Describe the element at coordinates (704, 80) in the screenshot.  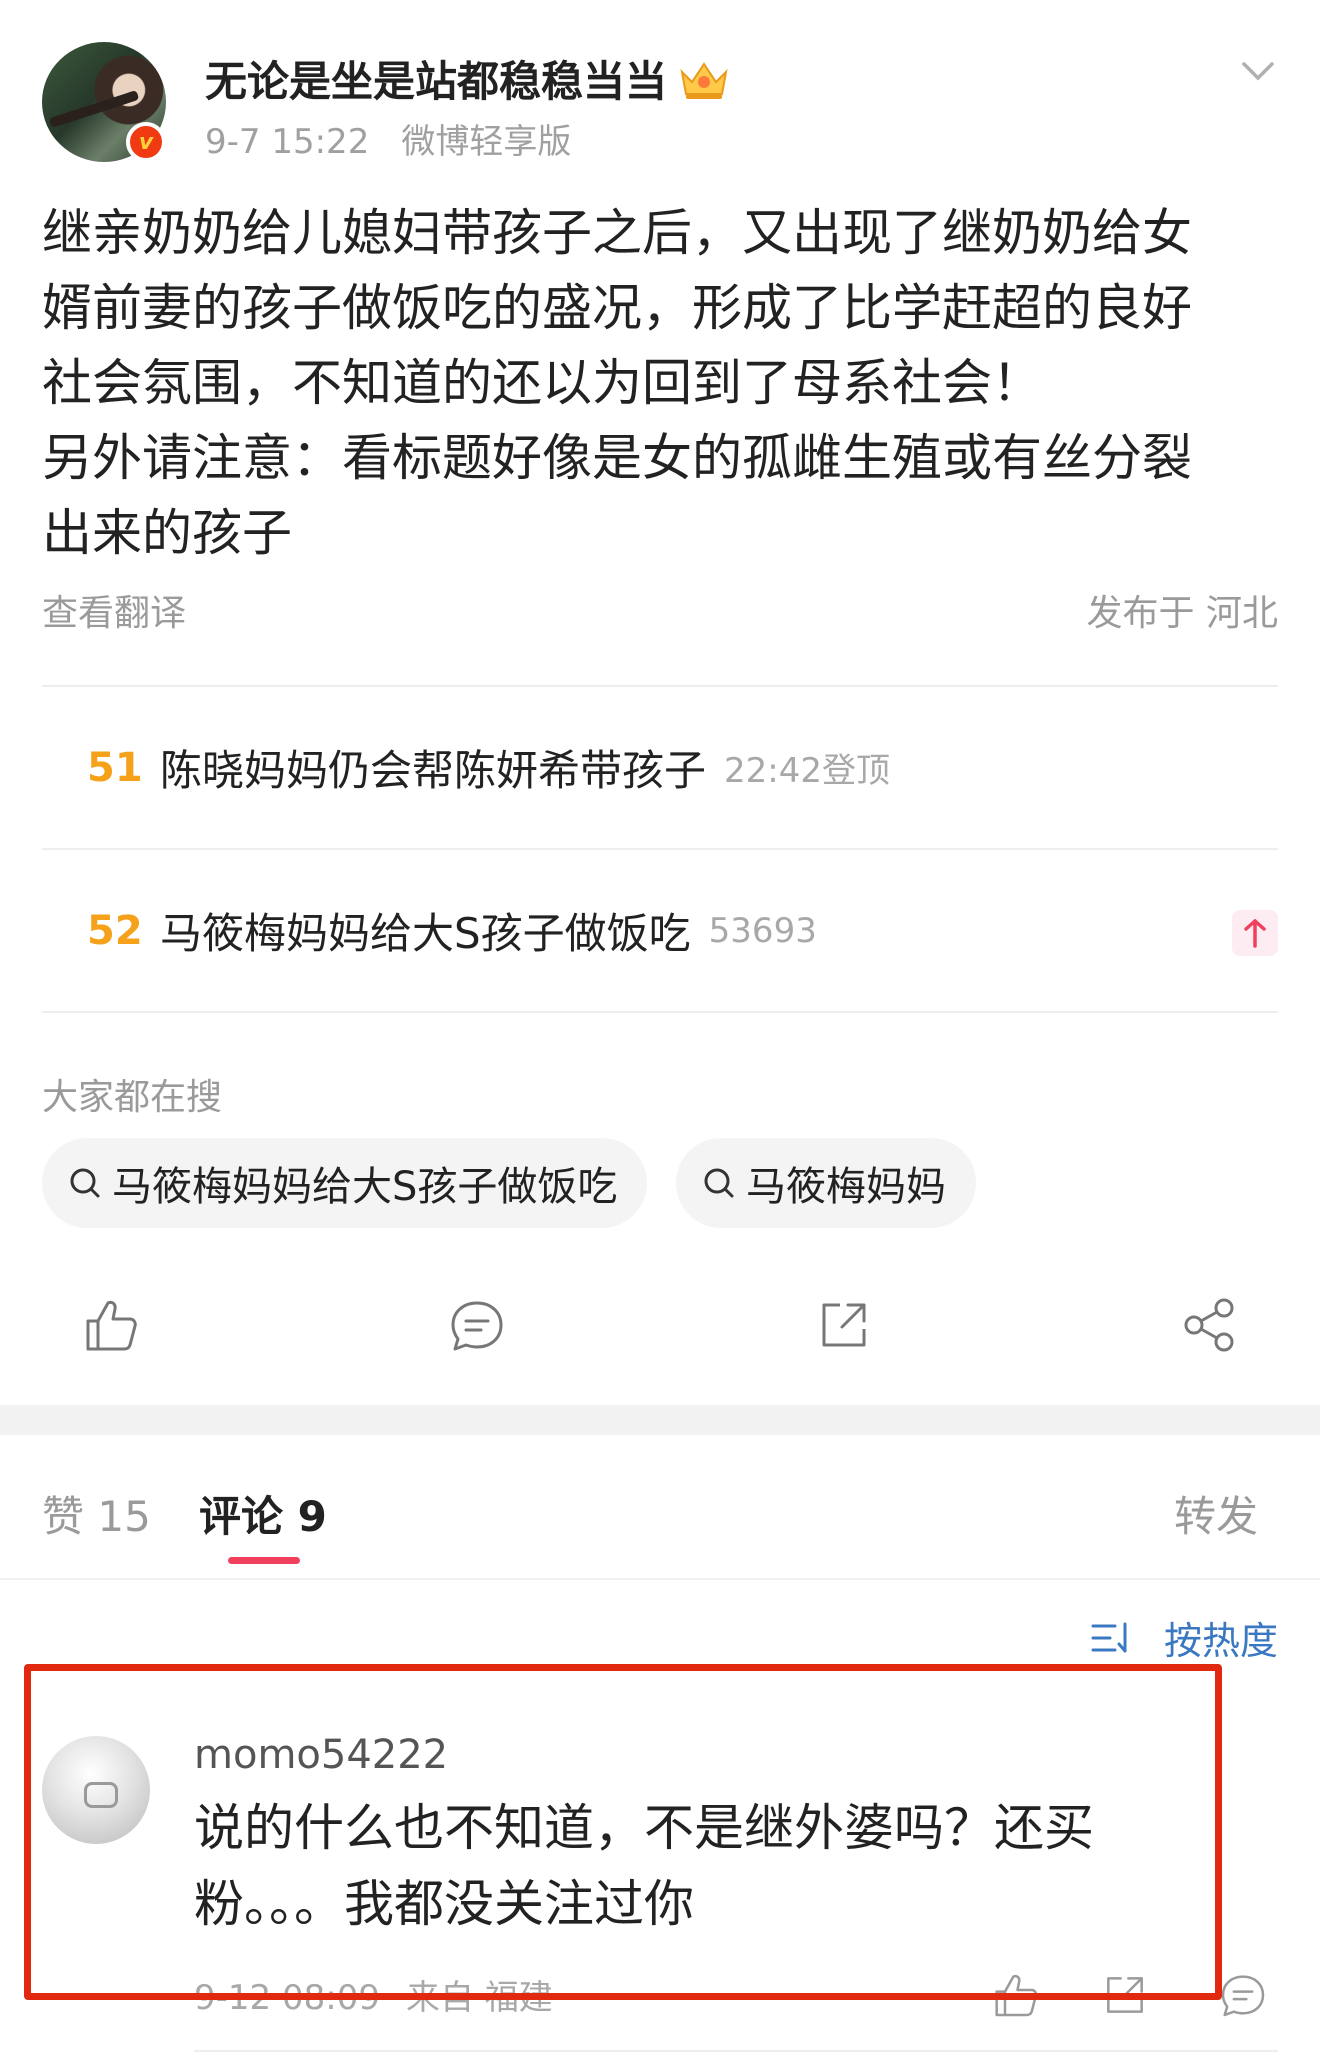
I see `crown-icon` at that location.